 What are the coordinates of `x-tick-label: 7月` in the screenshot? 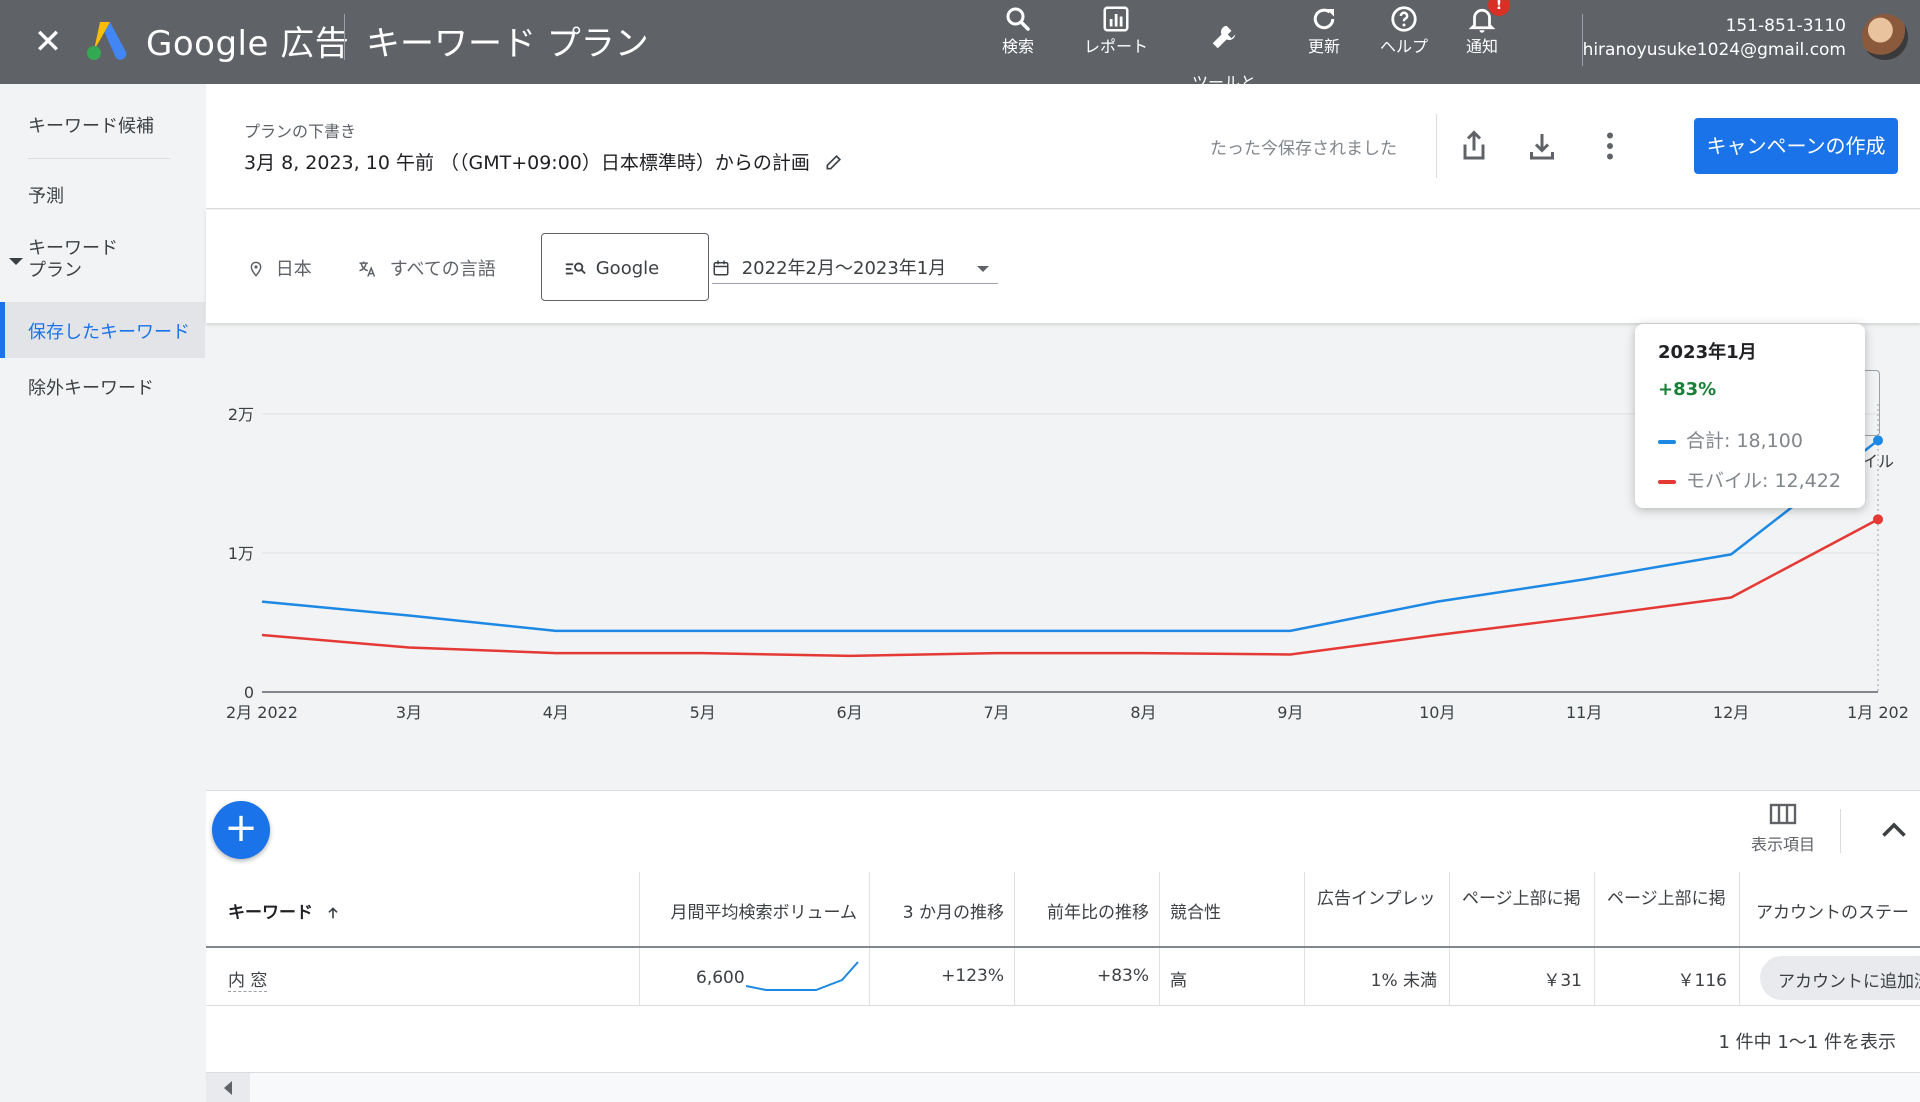 It's located at (996, 712).